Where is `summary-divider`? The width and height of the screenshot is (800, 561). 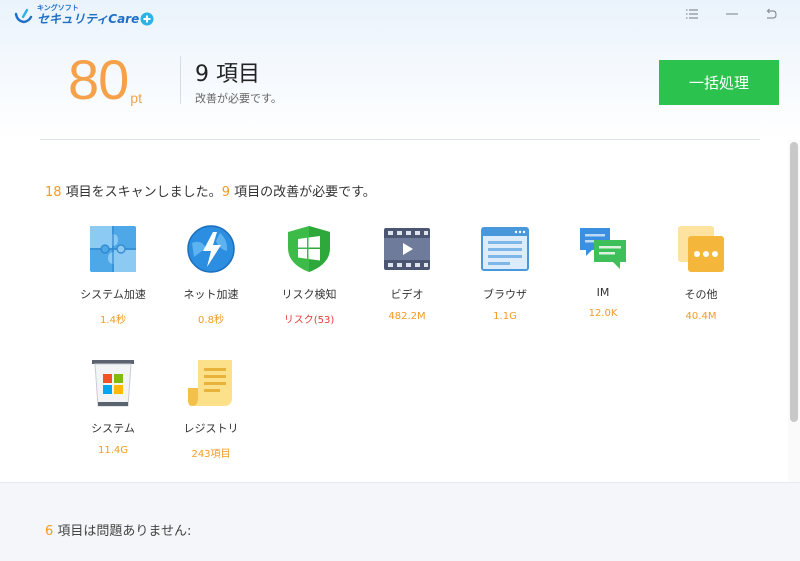 summary-divider is located at coordinates (180, 80).